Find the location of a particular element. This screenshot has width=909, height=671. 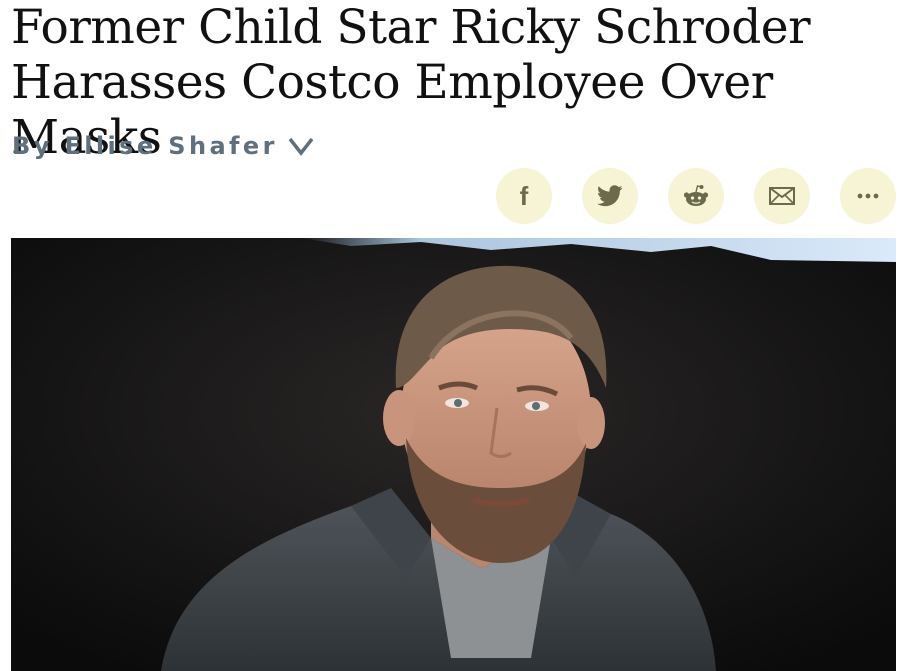

facebook-icon: f is located at coordinates (524, 196).